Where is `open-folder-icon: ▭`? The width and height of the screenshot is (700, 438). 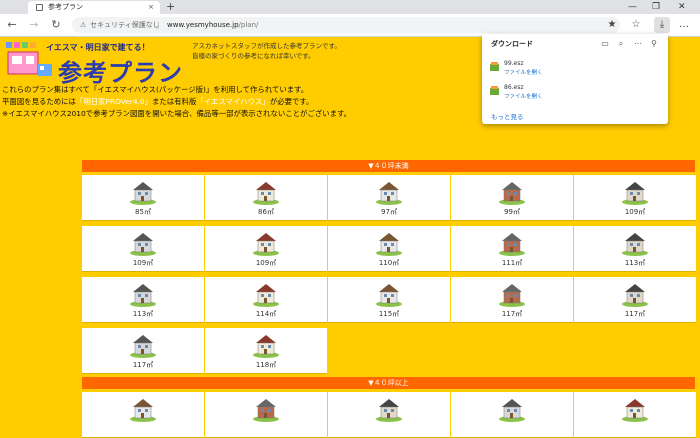
open-folder-icon: ▭ is located at coordinates (605, 44).